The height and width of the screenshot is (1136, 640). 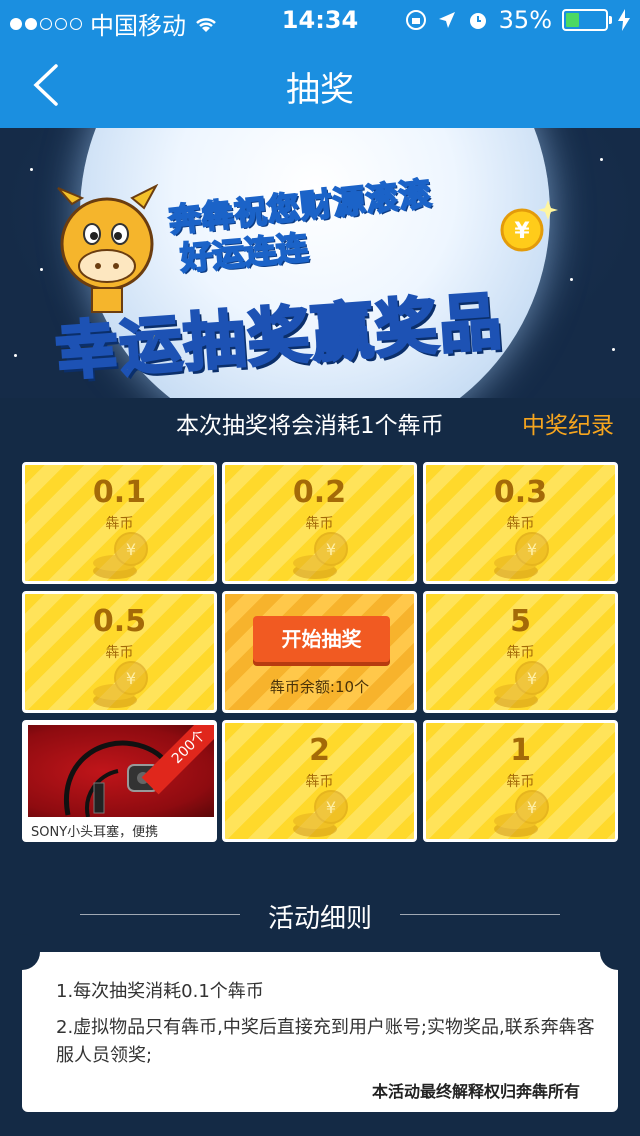 I want to click on rule-item: 1.每次抽奖消耗0.1个犇币, so click(x=160, y=991).